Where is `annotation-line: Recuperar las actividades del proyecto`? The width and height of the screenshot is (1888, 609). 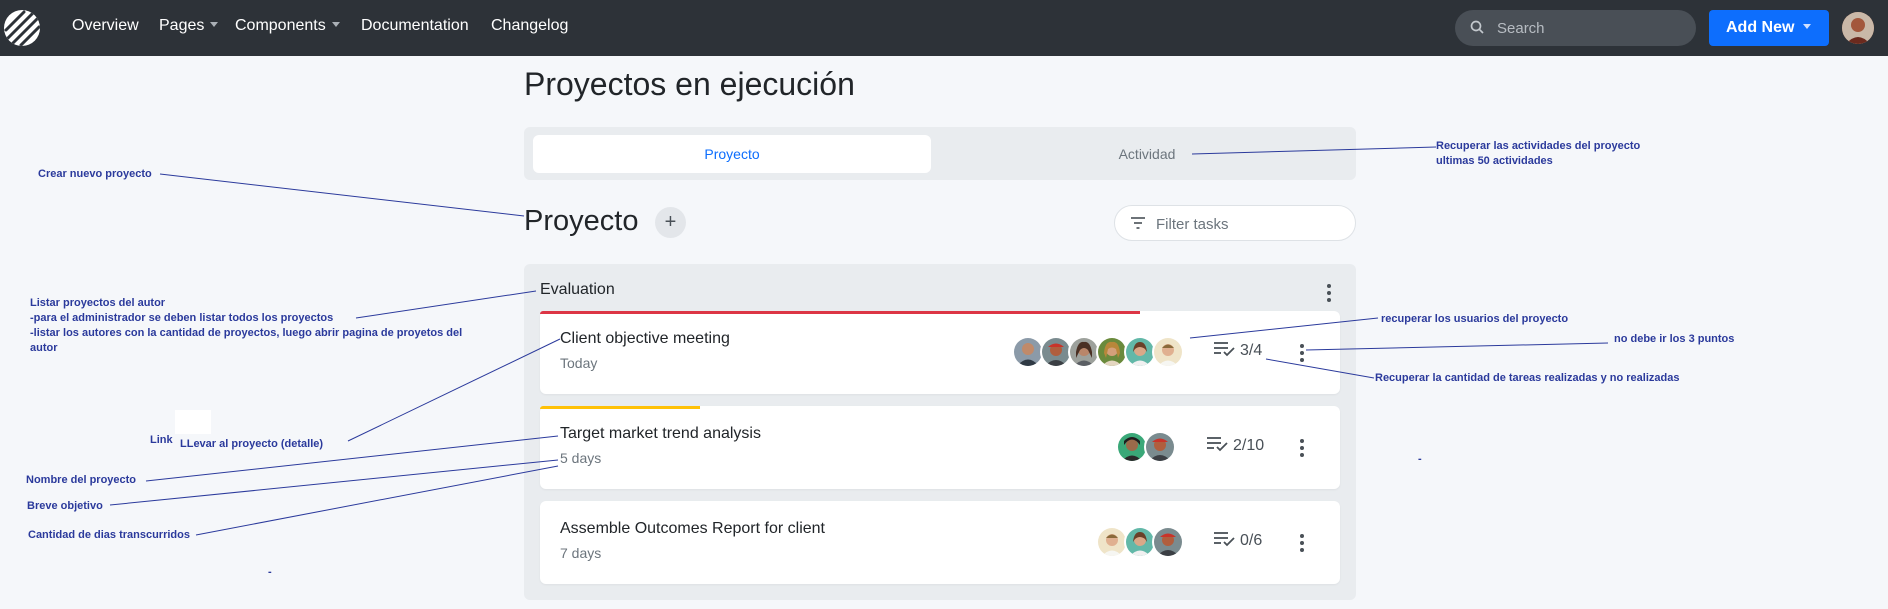
annotation-line: Recuperar las actividades del proyecto is located at coordinates (1538, 146).